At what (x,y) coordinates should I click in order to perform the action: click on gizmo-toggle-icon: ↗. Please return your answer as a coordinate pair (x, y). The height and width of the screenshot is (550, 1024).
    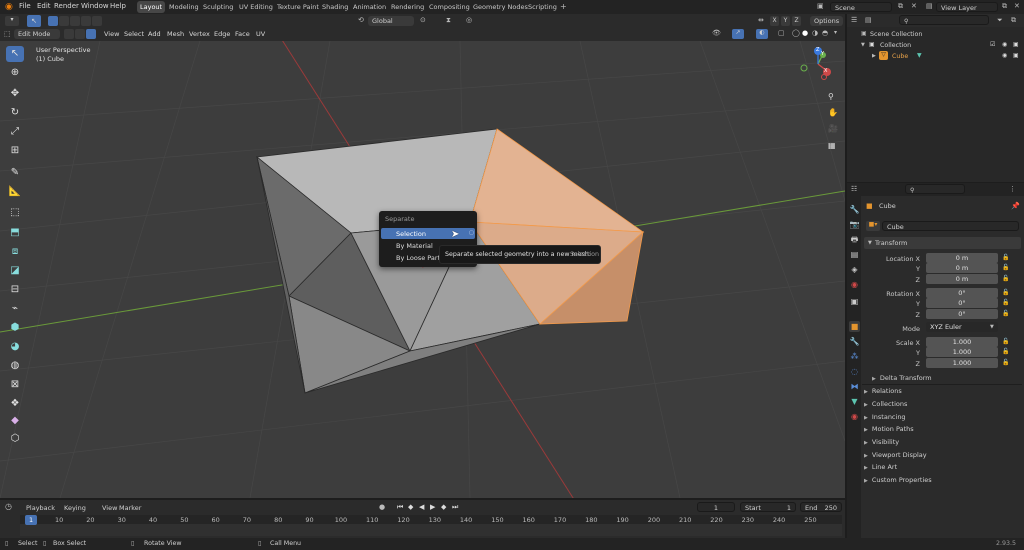
    Looking at the image, I should click on (738, 34).